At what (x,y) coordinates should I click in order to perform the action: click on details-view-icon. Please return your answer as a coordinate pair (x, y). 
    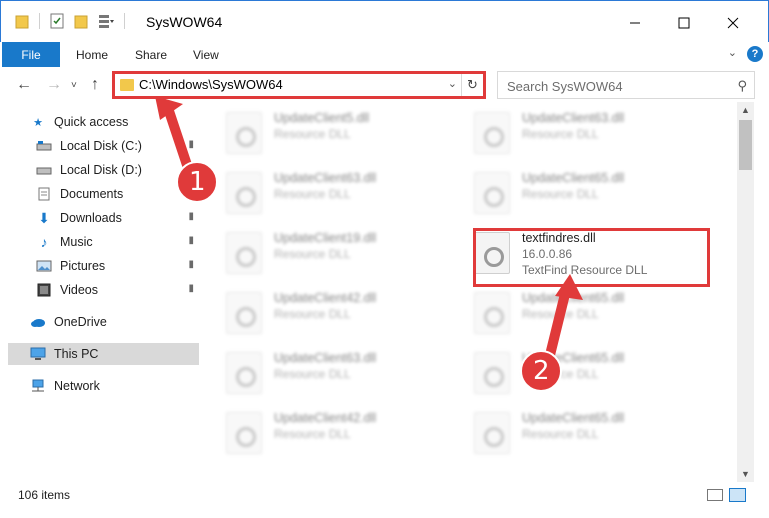
    Looking at the image, I should click on (715, 495).